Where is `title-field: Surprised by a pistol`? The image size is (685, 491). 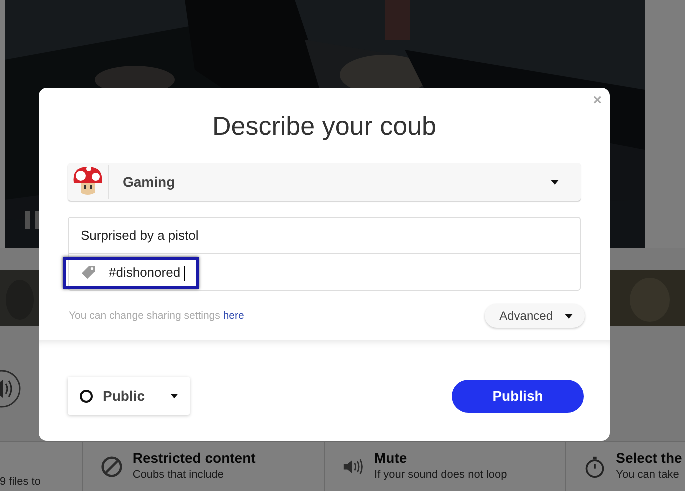 title-field: Surprised by a pistol is located at coordinates (324, 235).